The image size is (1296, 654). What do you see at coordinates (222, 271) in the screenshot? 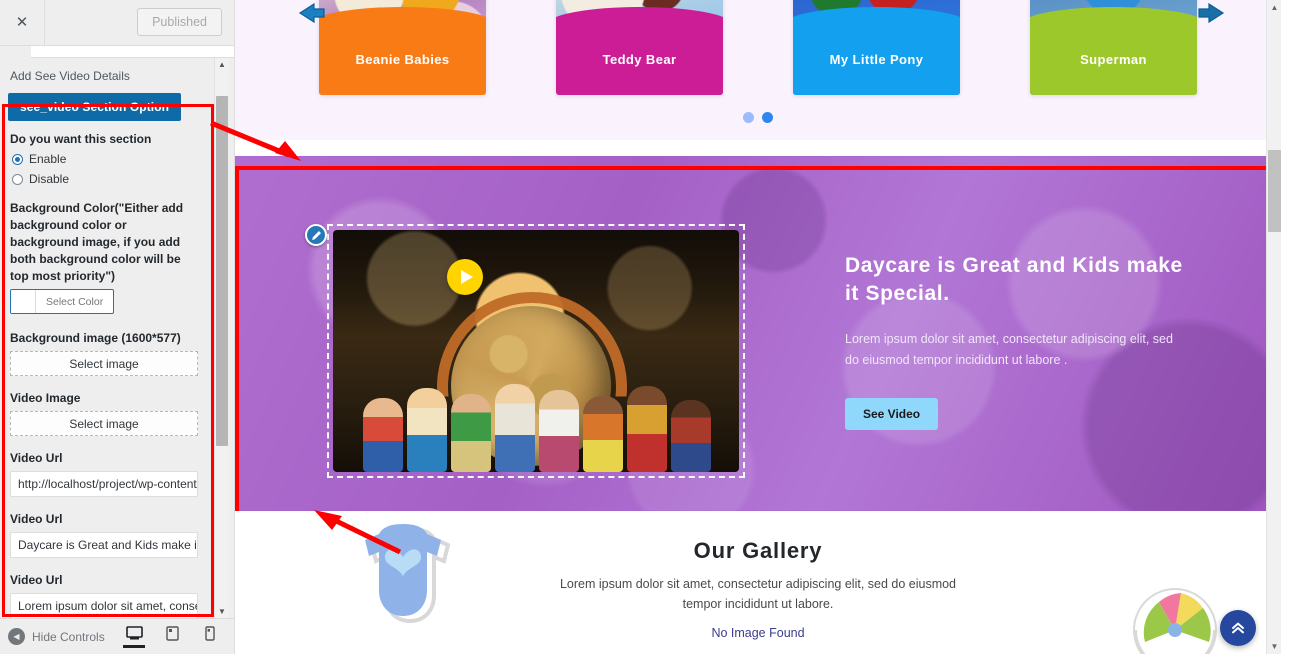
I see `sidebar-scrollbar-thumb` at bounding box center [222, 271].